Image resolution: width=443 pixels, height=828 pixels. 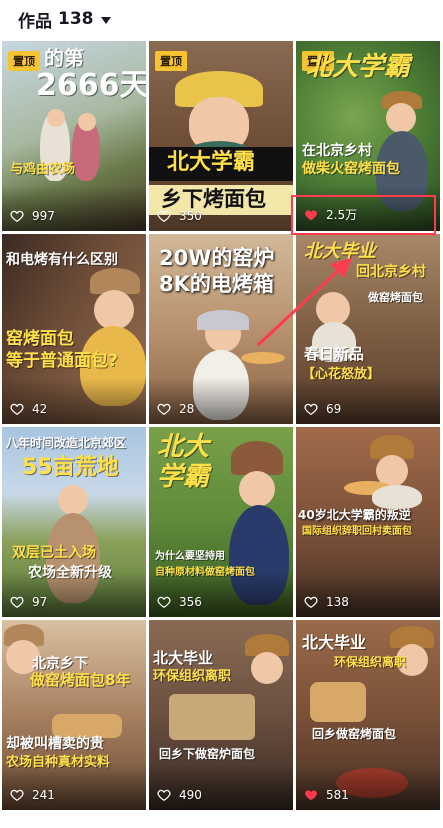 What do you see at coordinates (60, 664) in the screenshot?
I see `video-caption: 北京乡下` at bounding box center [60, 664].